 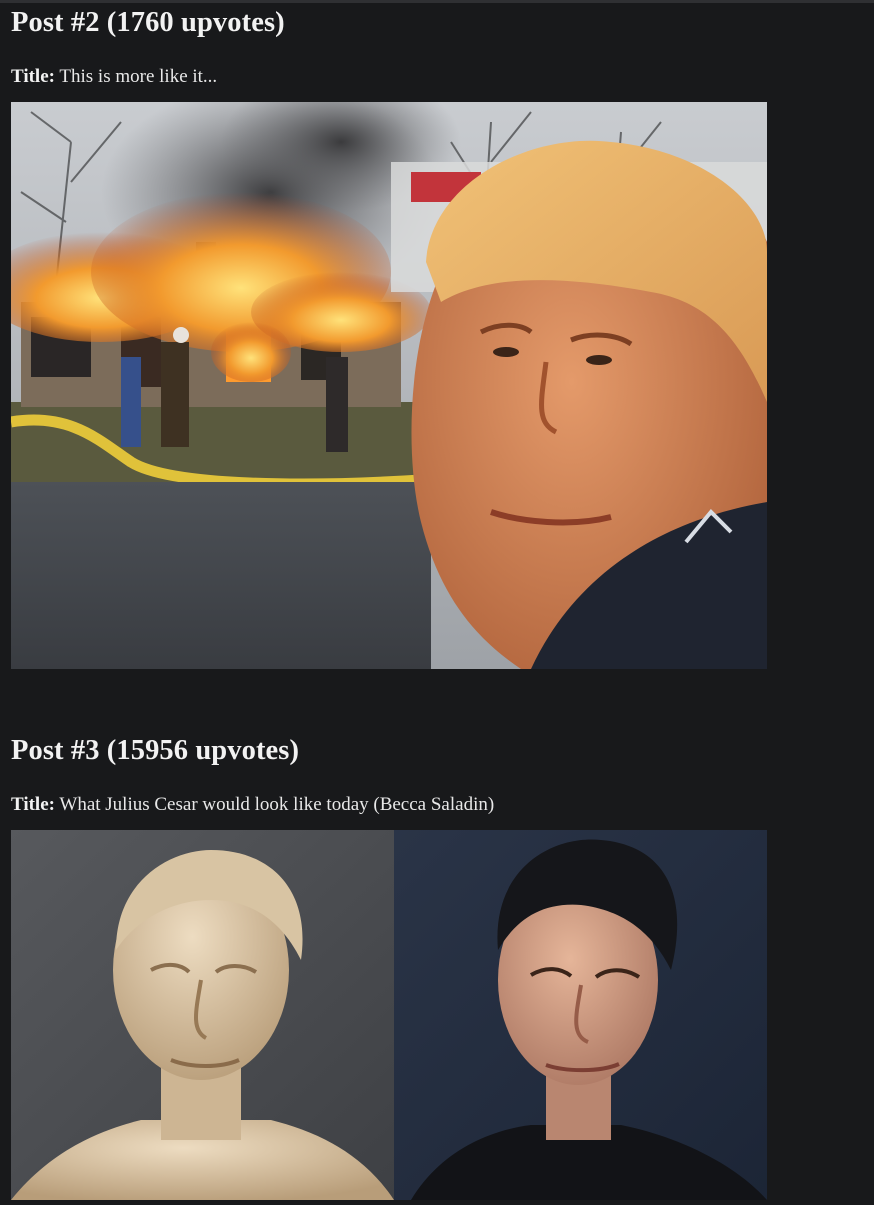 What do you see at coordinates (437, 1) in the screenshot?
I see `top-divider` at bounding box center [437, 1].